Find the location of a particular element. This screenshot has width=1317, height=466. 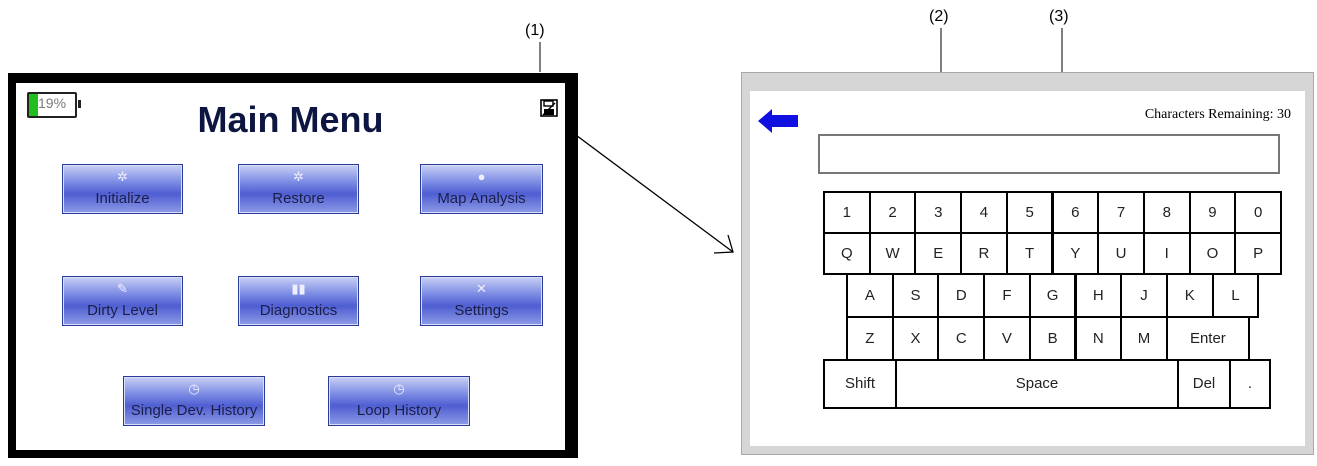

broom-icon: ✎ is located at coordinates (122, 288).